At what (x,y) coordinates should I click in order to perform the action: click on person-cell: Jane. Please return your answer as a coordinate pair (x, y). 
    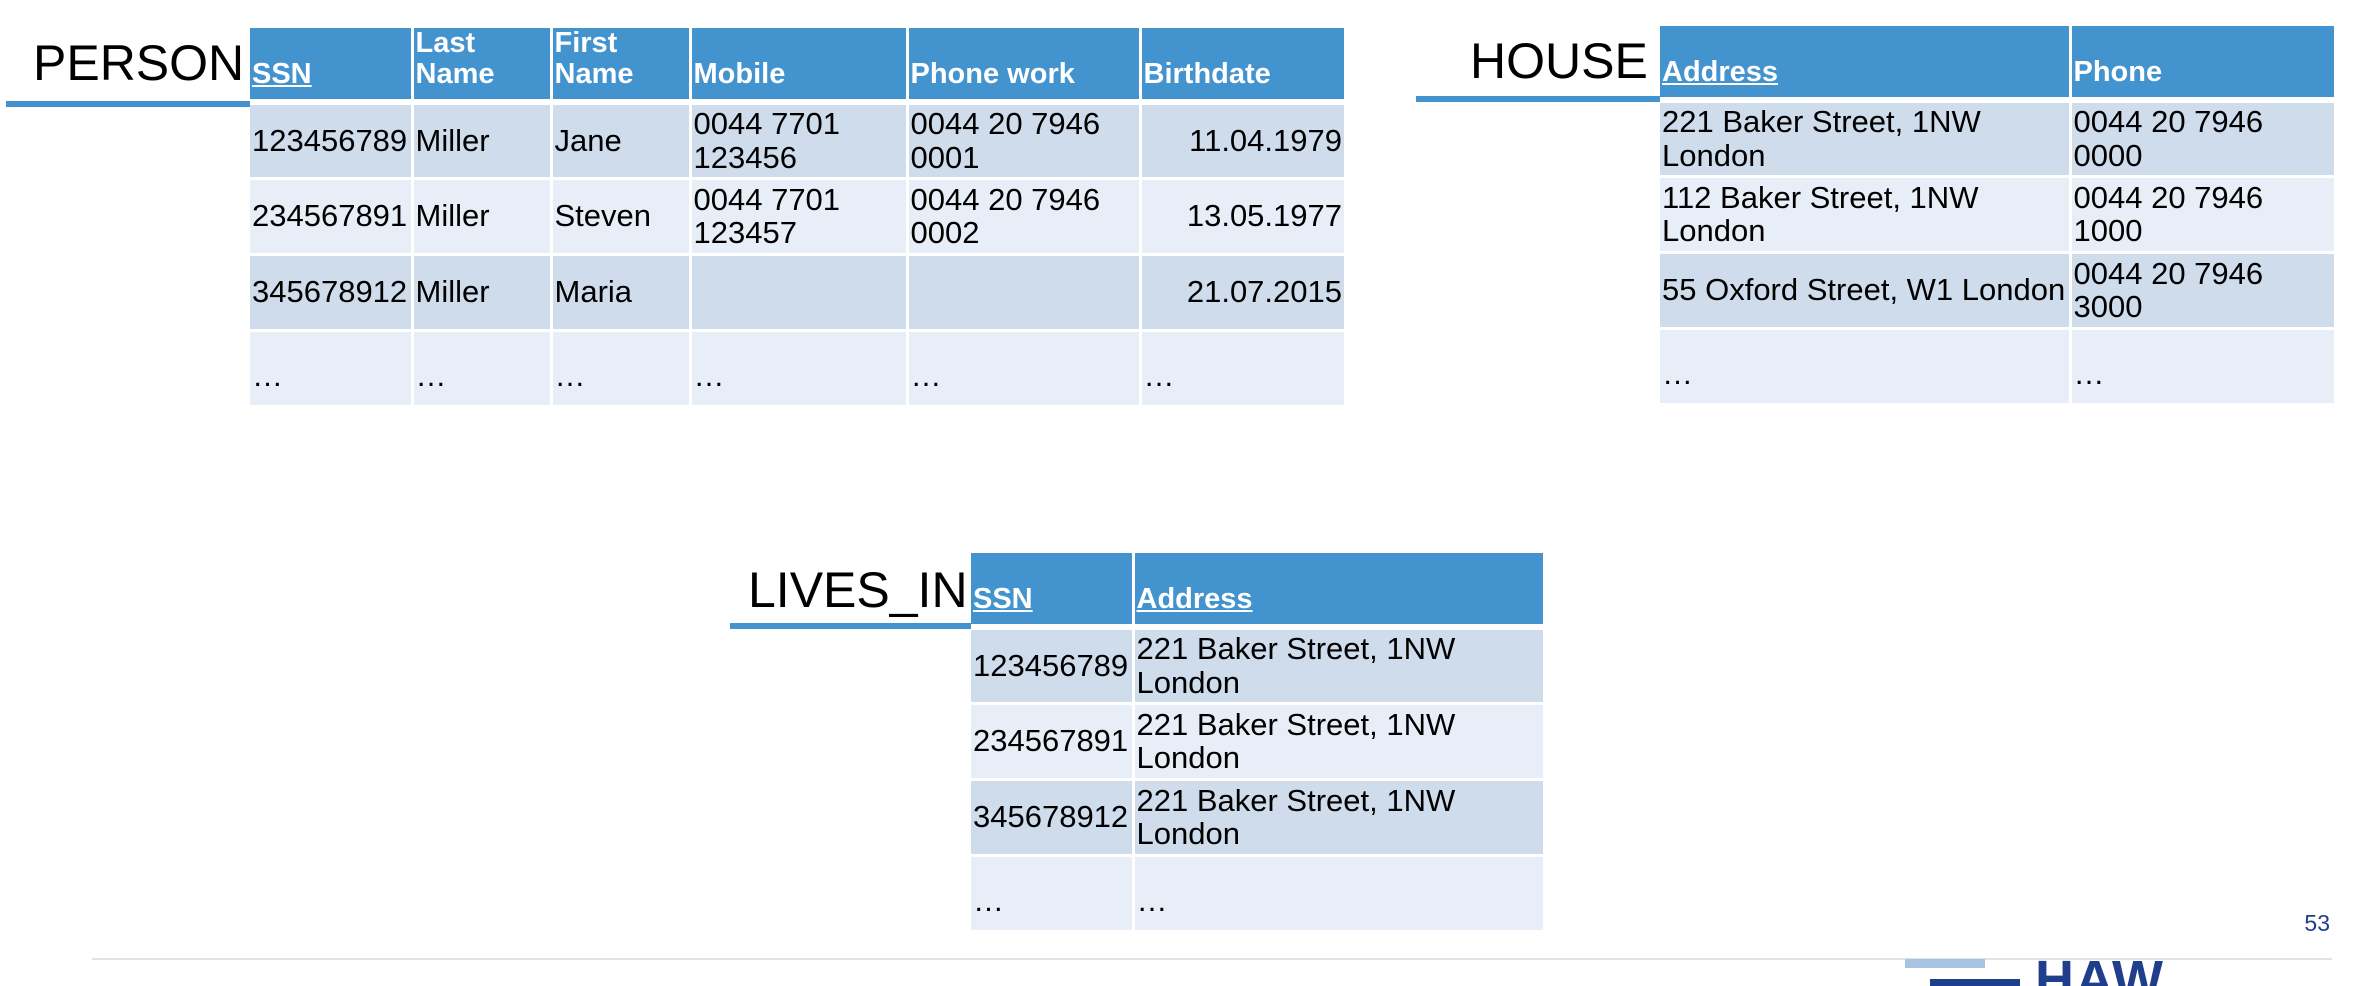
    Looking at the image, I should click on (621, 141).